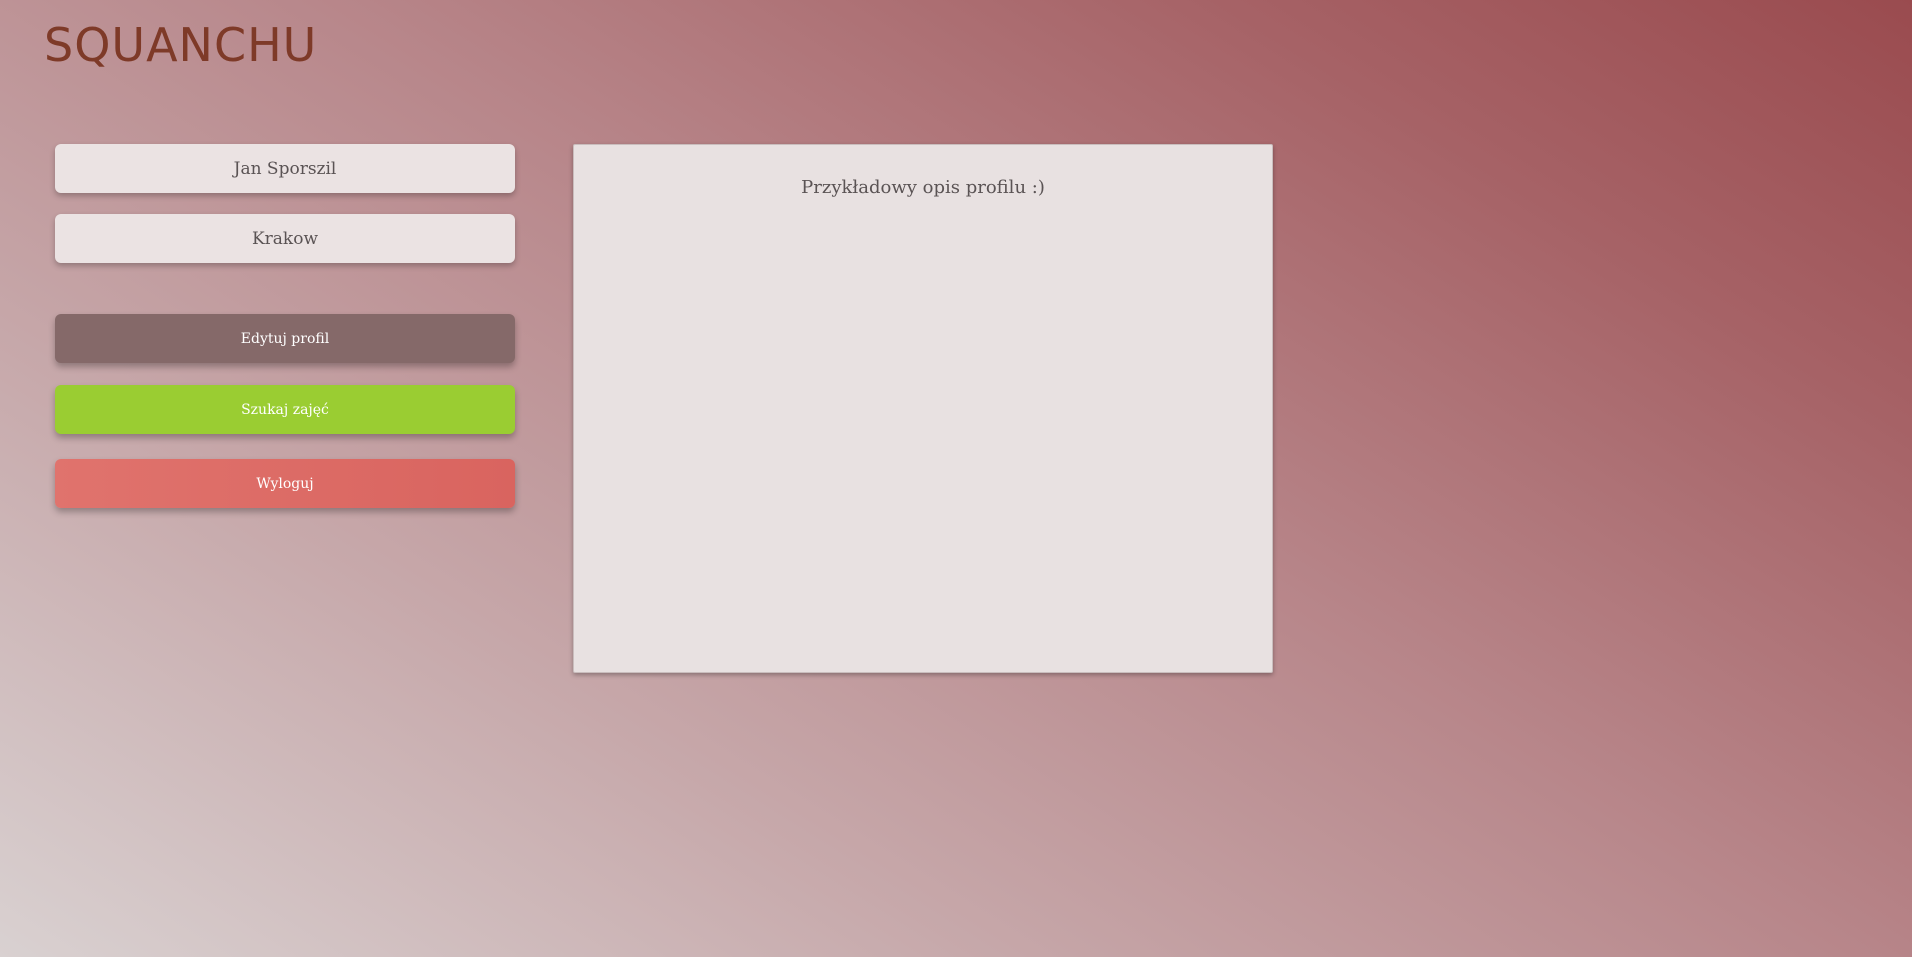  What do you see at coordinates (285, 168) in the screenshot?
I see `profile-name-field: Jan Sporszil` at bounding box center [285, 168].